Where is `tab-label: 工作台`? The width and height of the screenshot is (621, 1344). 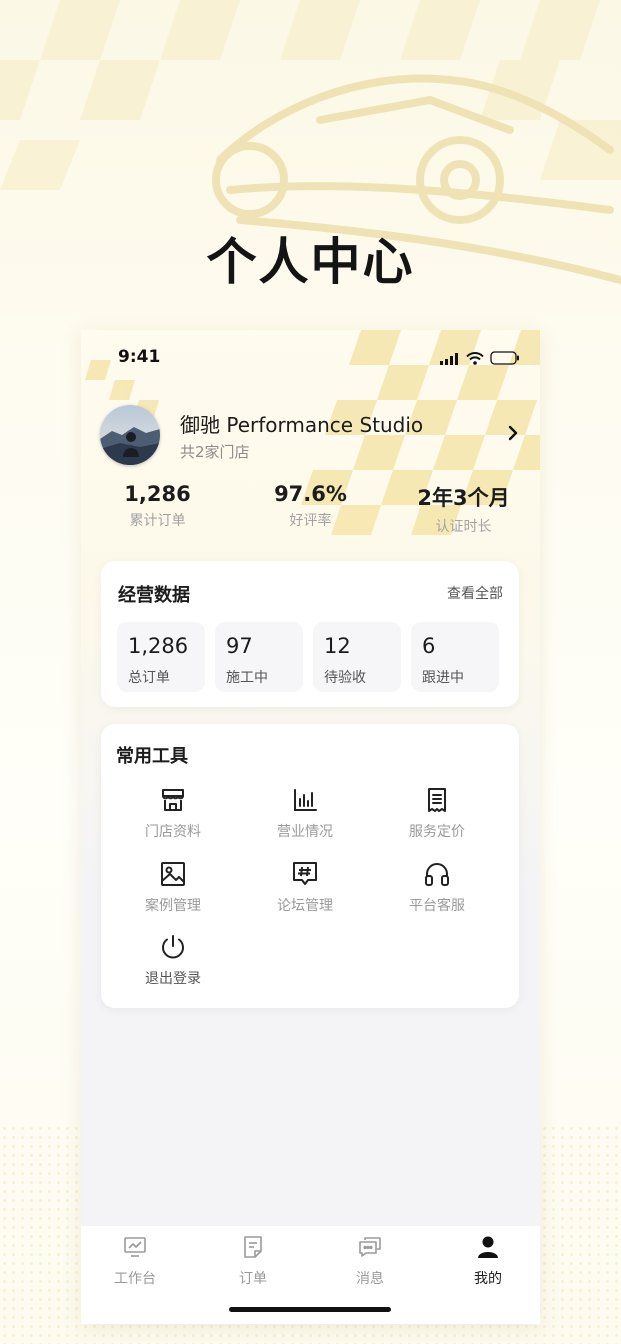 tab-label: 工作台 is located at coordinates (135, 1279).